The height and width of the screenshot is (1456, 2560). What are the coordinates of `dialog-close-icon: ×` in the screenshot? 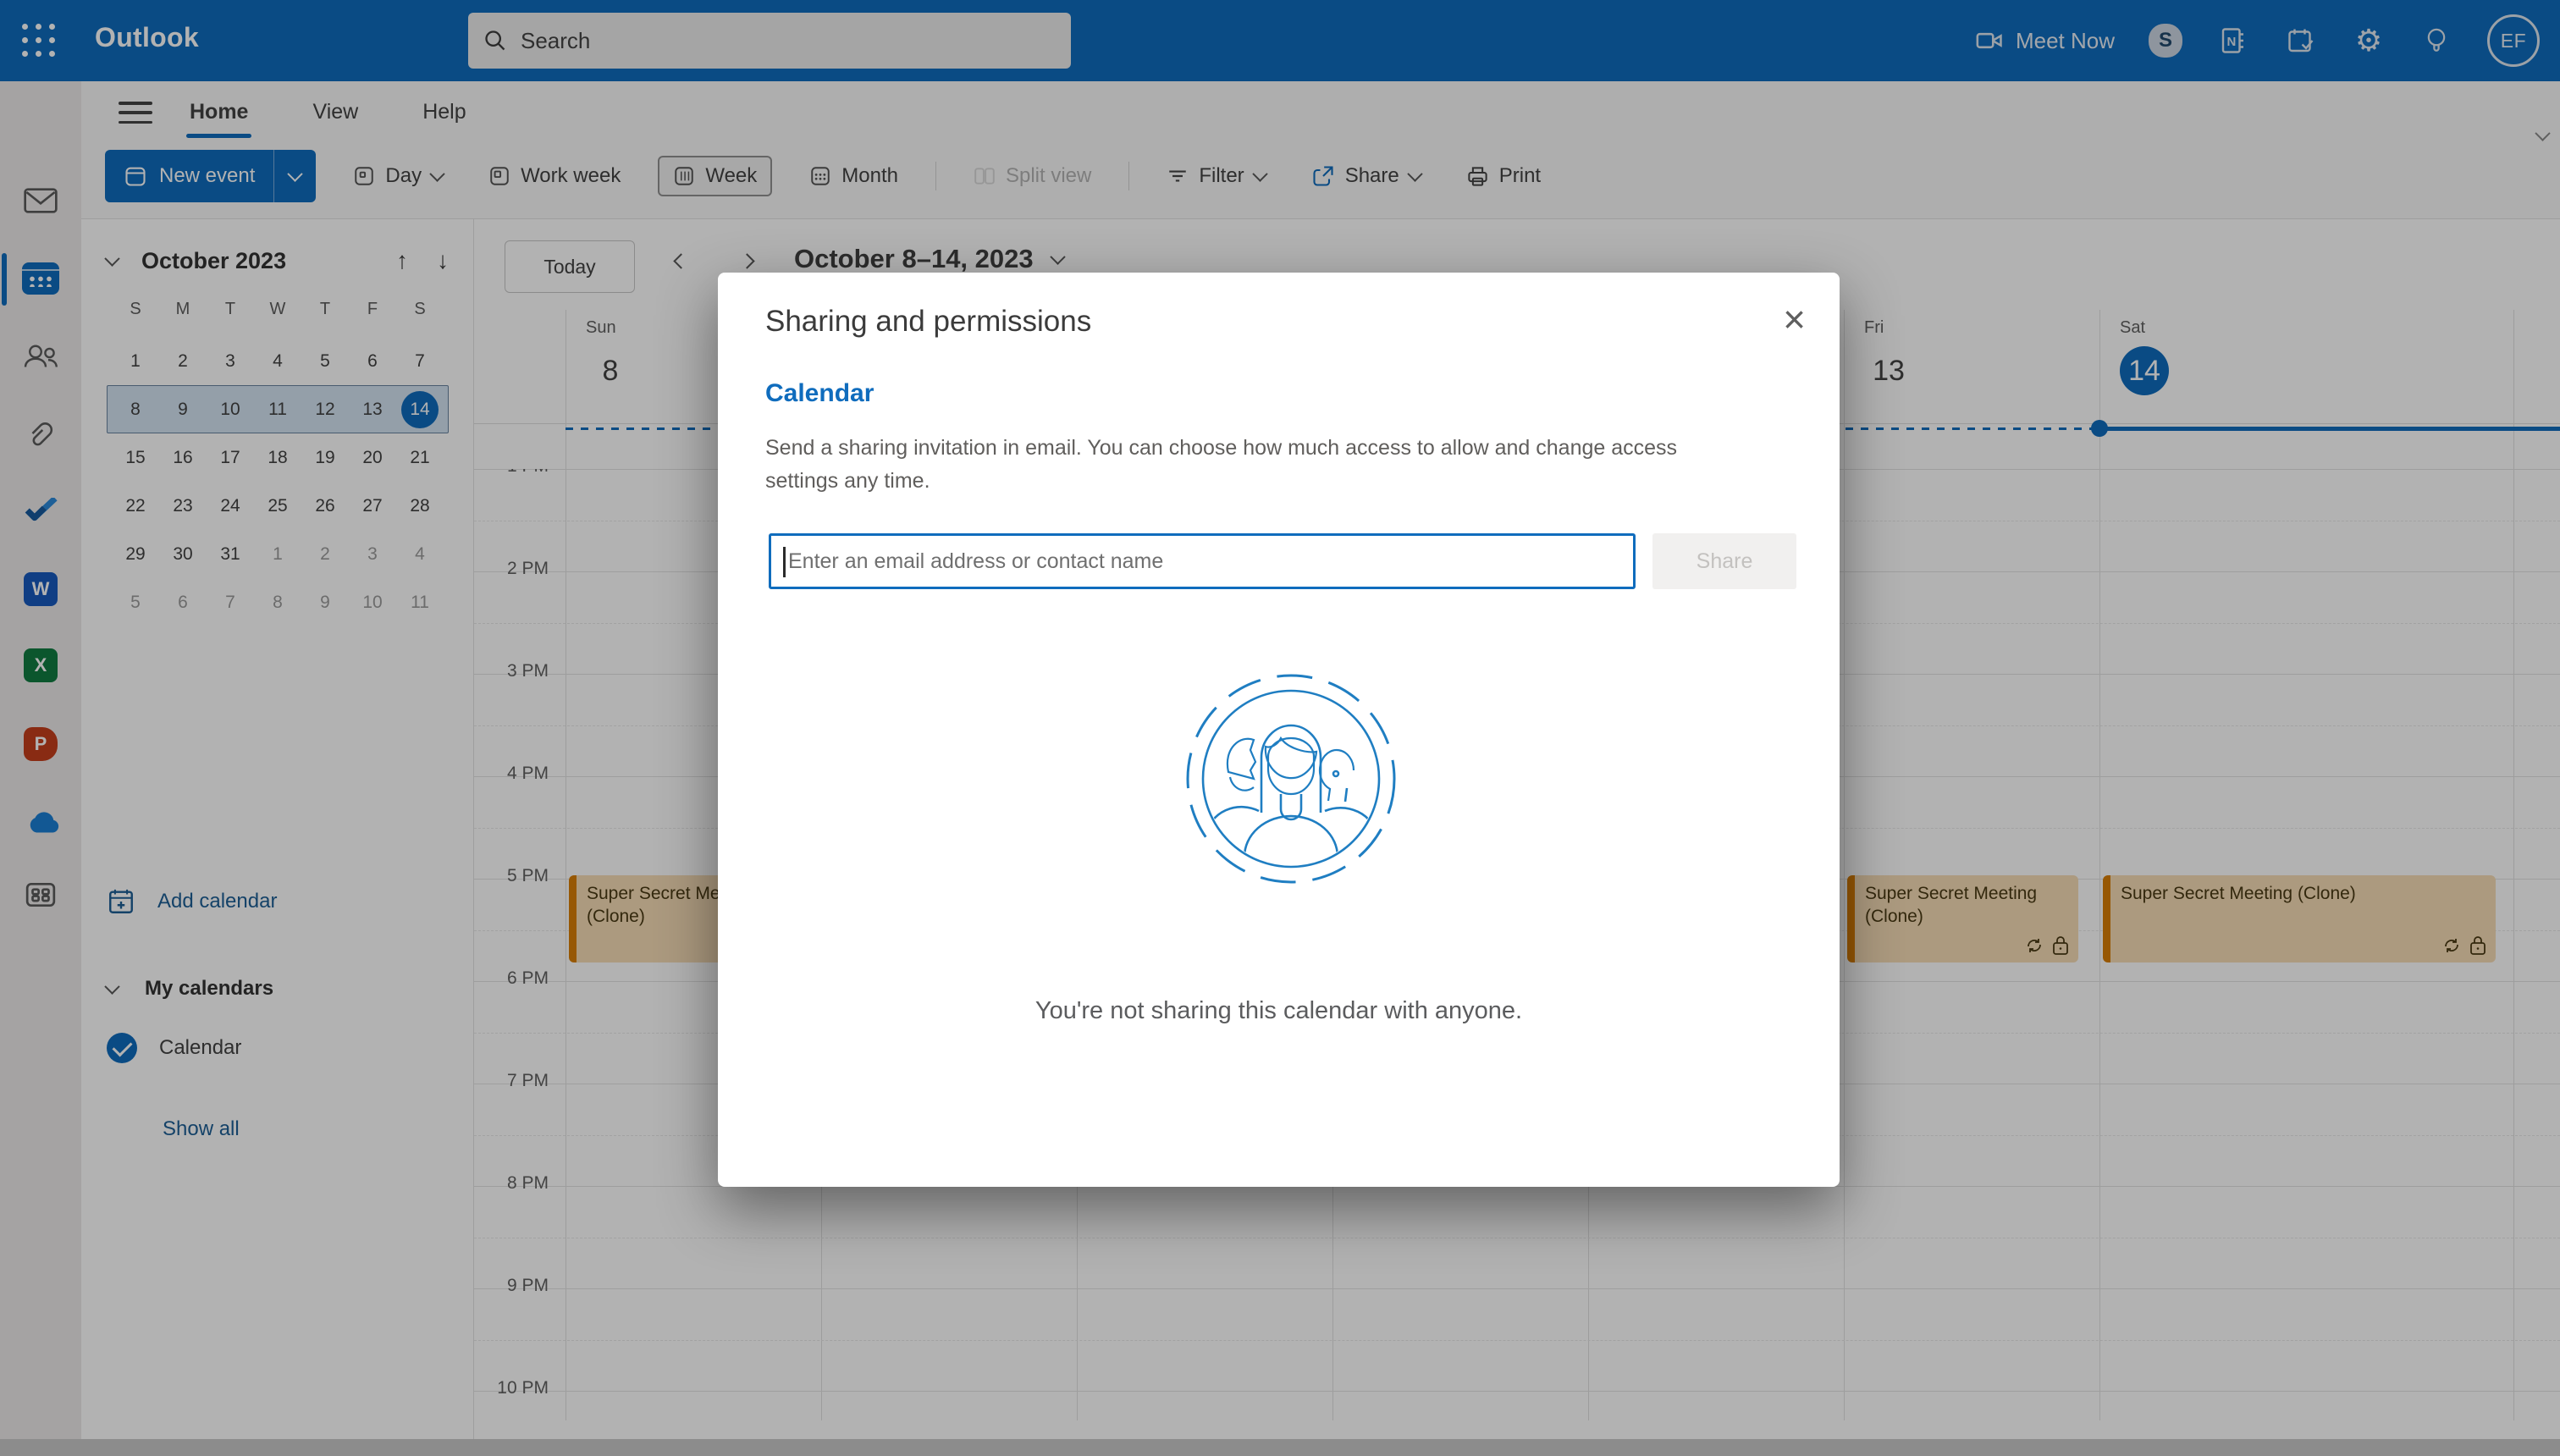 It's located at (1794, 320).